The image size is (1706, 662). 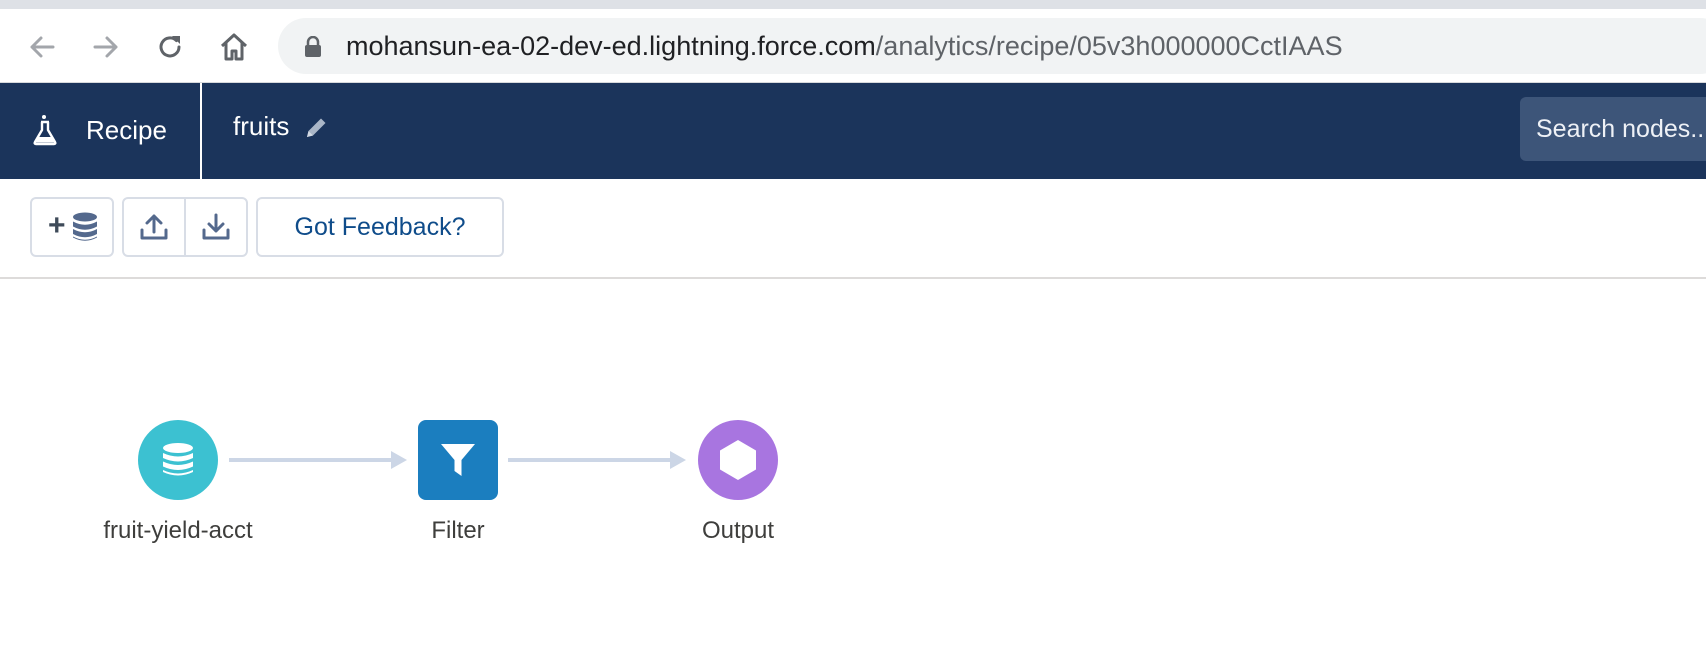 What do you see at coordinates (380, 227) in the screenshot?
I see `feedback-button: Got Feedback?` at bounding box center [380, 227].